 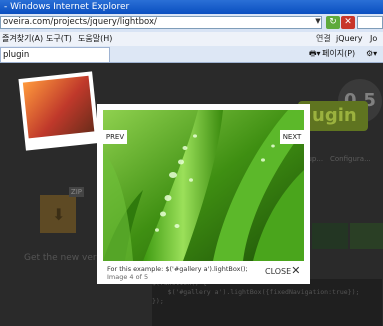 What do you see at coordinates (292, 137) in the screenshot?
I see `next-button: NEXT` at bounding box center [292, 137].